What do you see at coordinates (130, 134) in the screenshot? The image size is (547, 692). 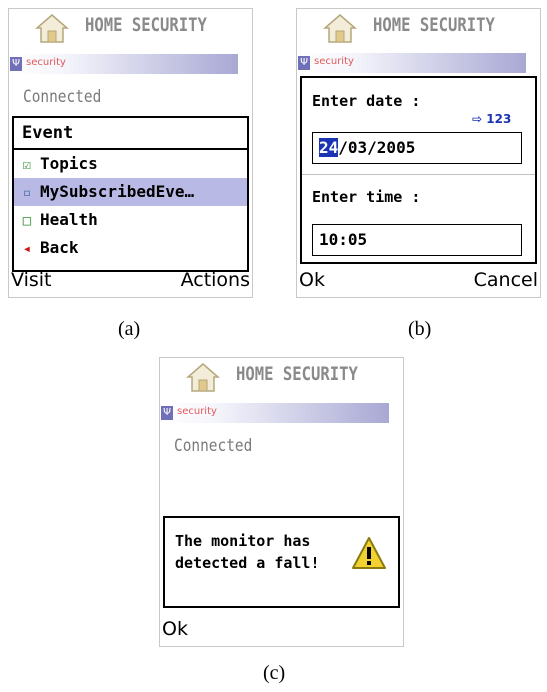 I see `menu-header: Event` at bounding box center [130, 134].